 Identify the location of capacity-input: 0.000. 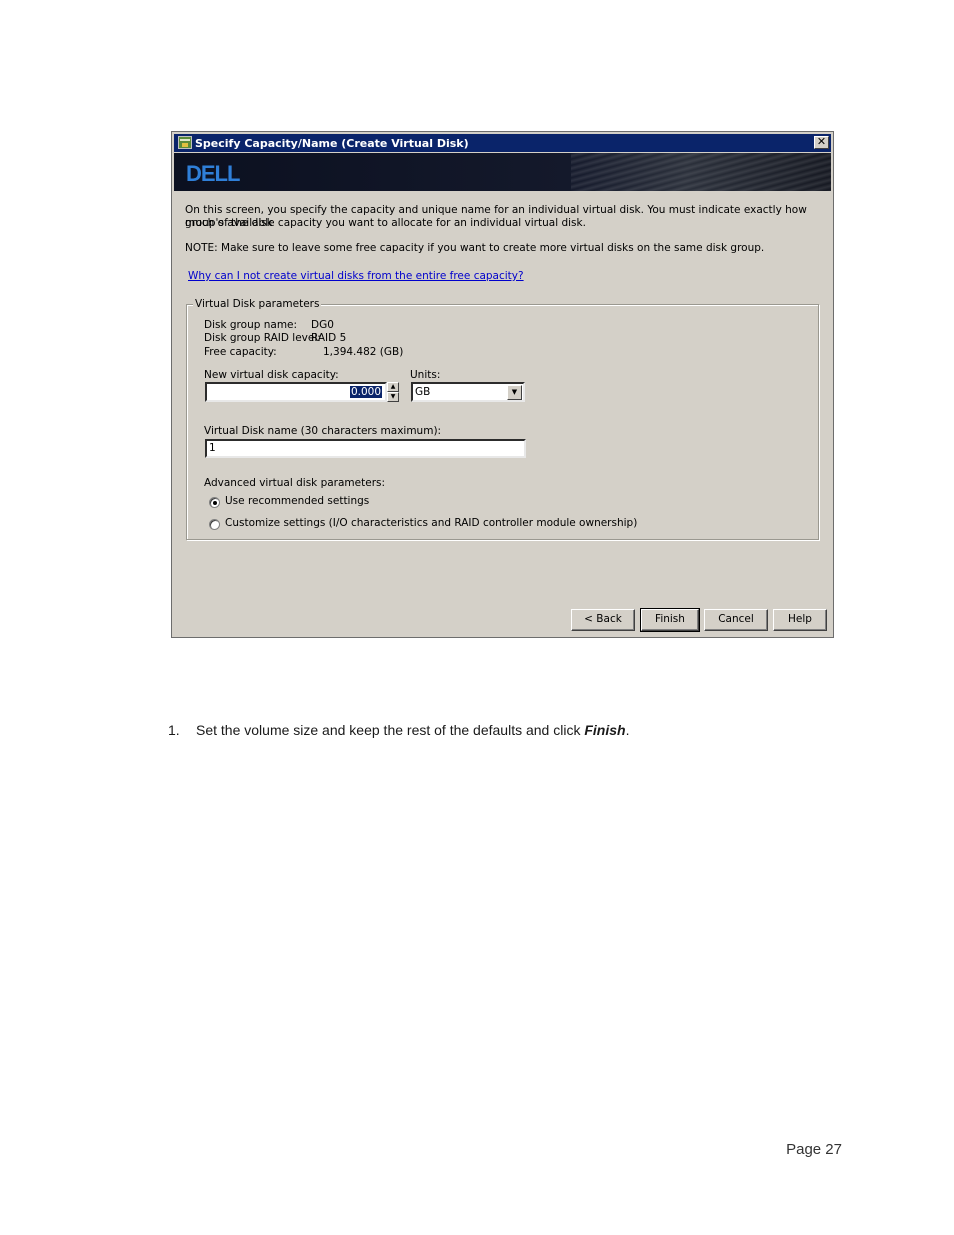
(296, 392).